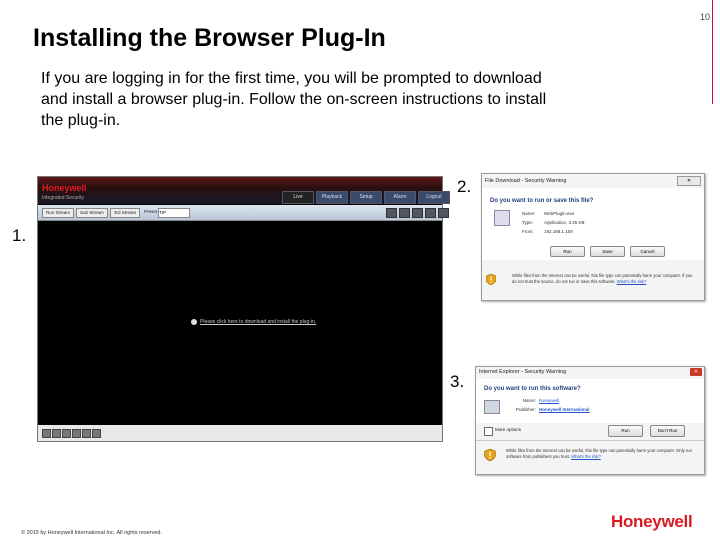 The height and width of the screenshot is (540, 720). Describe the element at coordinates (647, 251) in the screenshot. I see `cancel-button: Cancel` at that location.